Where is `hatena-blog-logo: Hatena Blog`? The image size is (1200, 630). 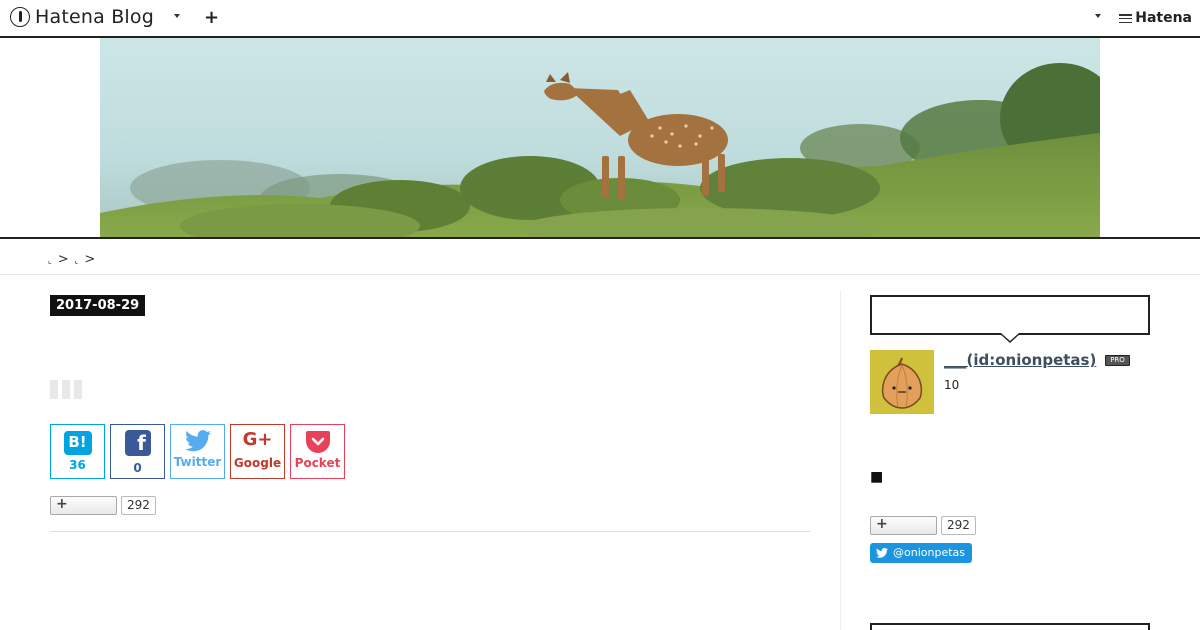 hatena-blog-logo: Hatena Blog is located at coordinates (82, 17).